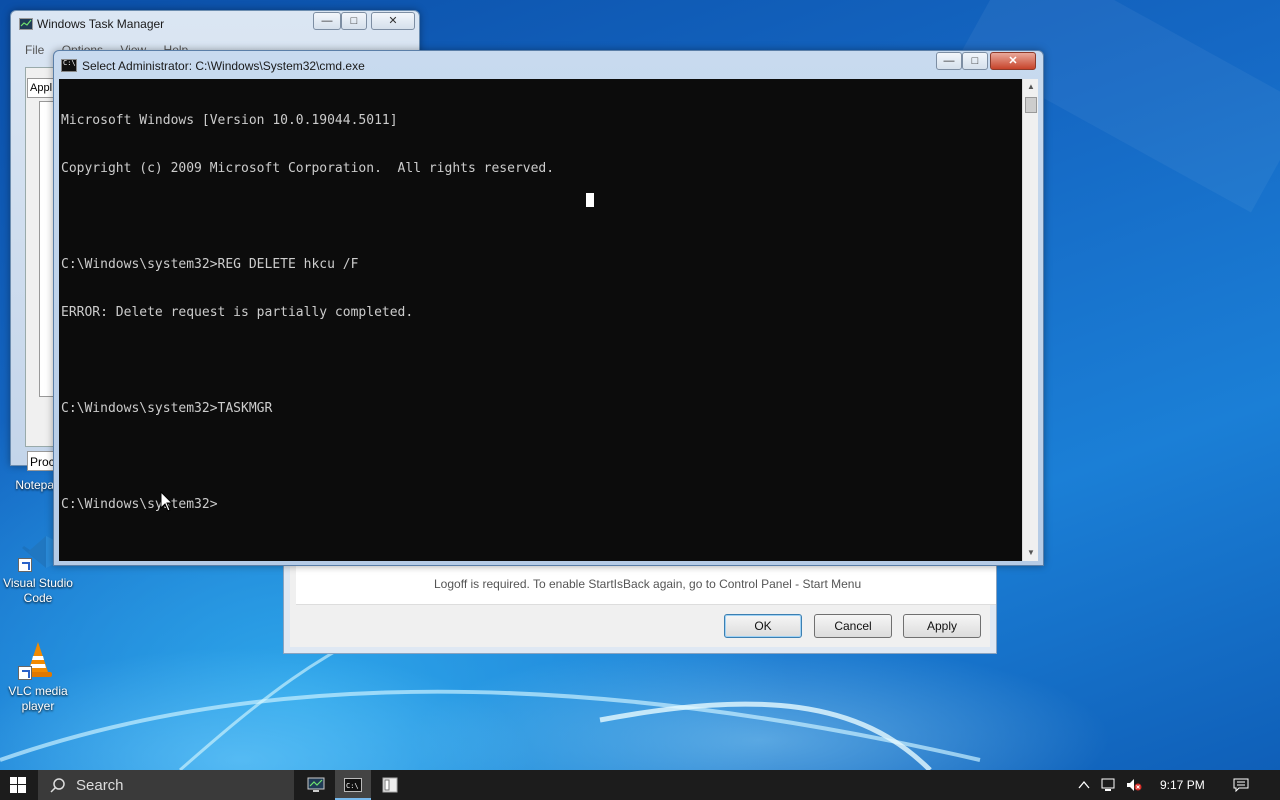  I want to click on taskbar-cmd: C:\, so click(353, 785).